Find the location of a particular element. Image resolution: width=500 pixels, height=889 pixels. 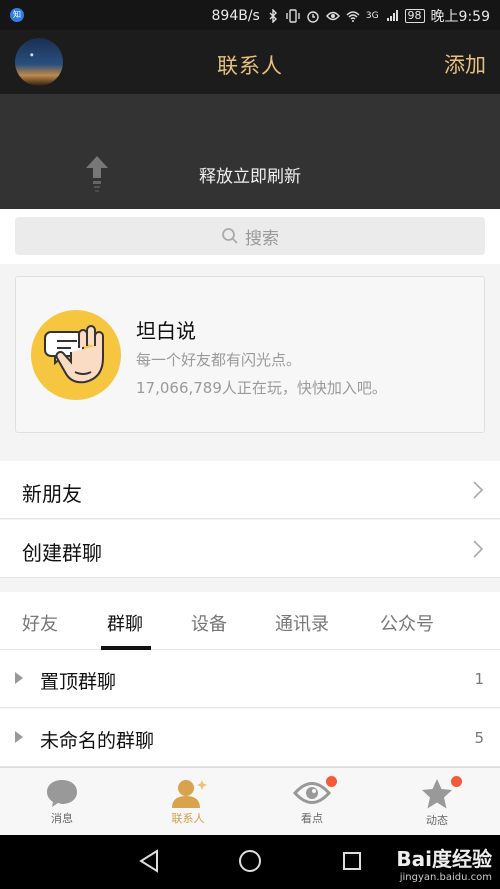

recents-icon is located at coordinates (352, 861).